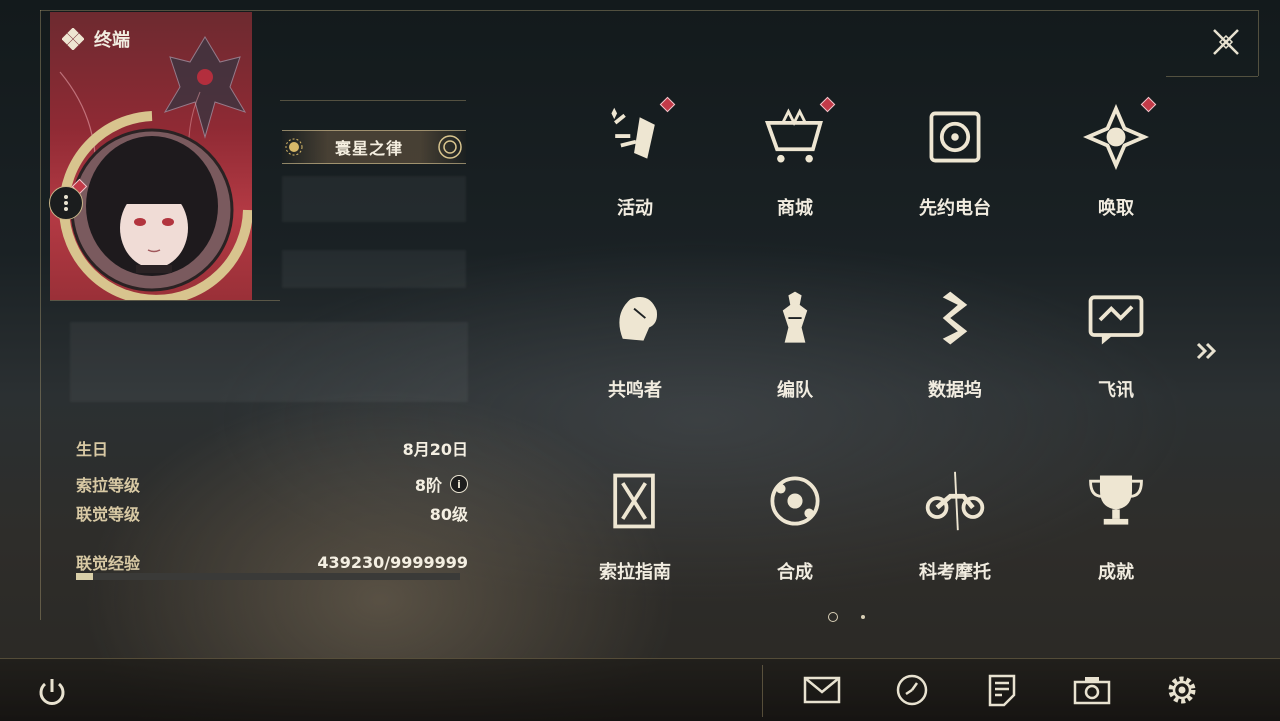 This screenshot has width=1280, height=721. What do you see at coordinates (294, 147) in the screenshot?
I see `nameplate-sun-icon` at bounding box center [294, 147].